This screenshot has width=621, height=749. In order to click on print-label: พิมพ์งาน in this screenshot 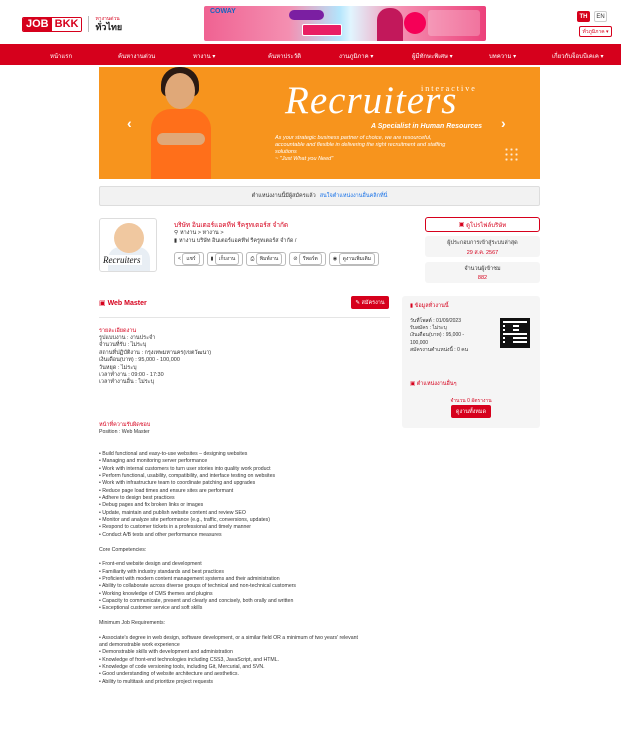, I will do `click(269, 259)`.